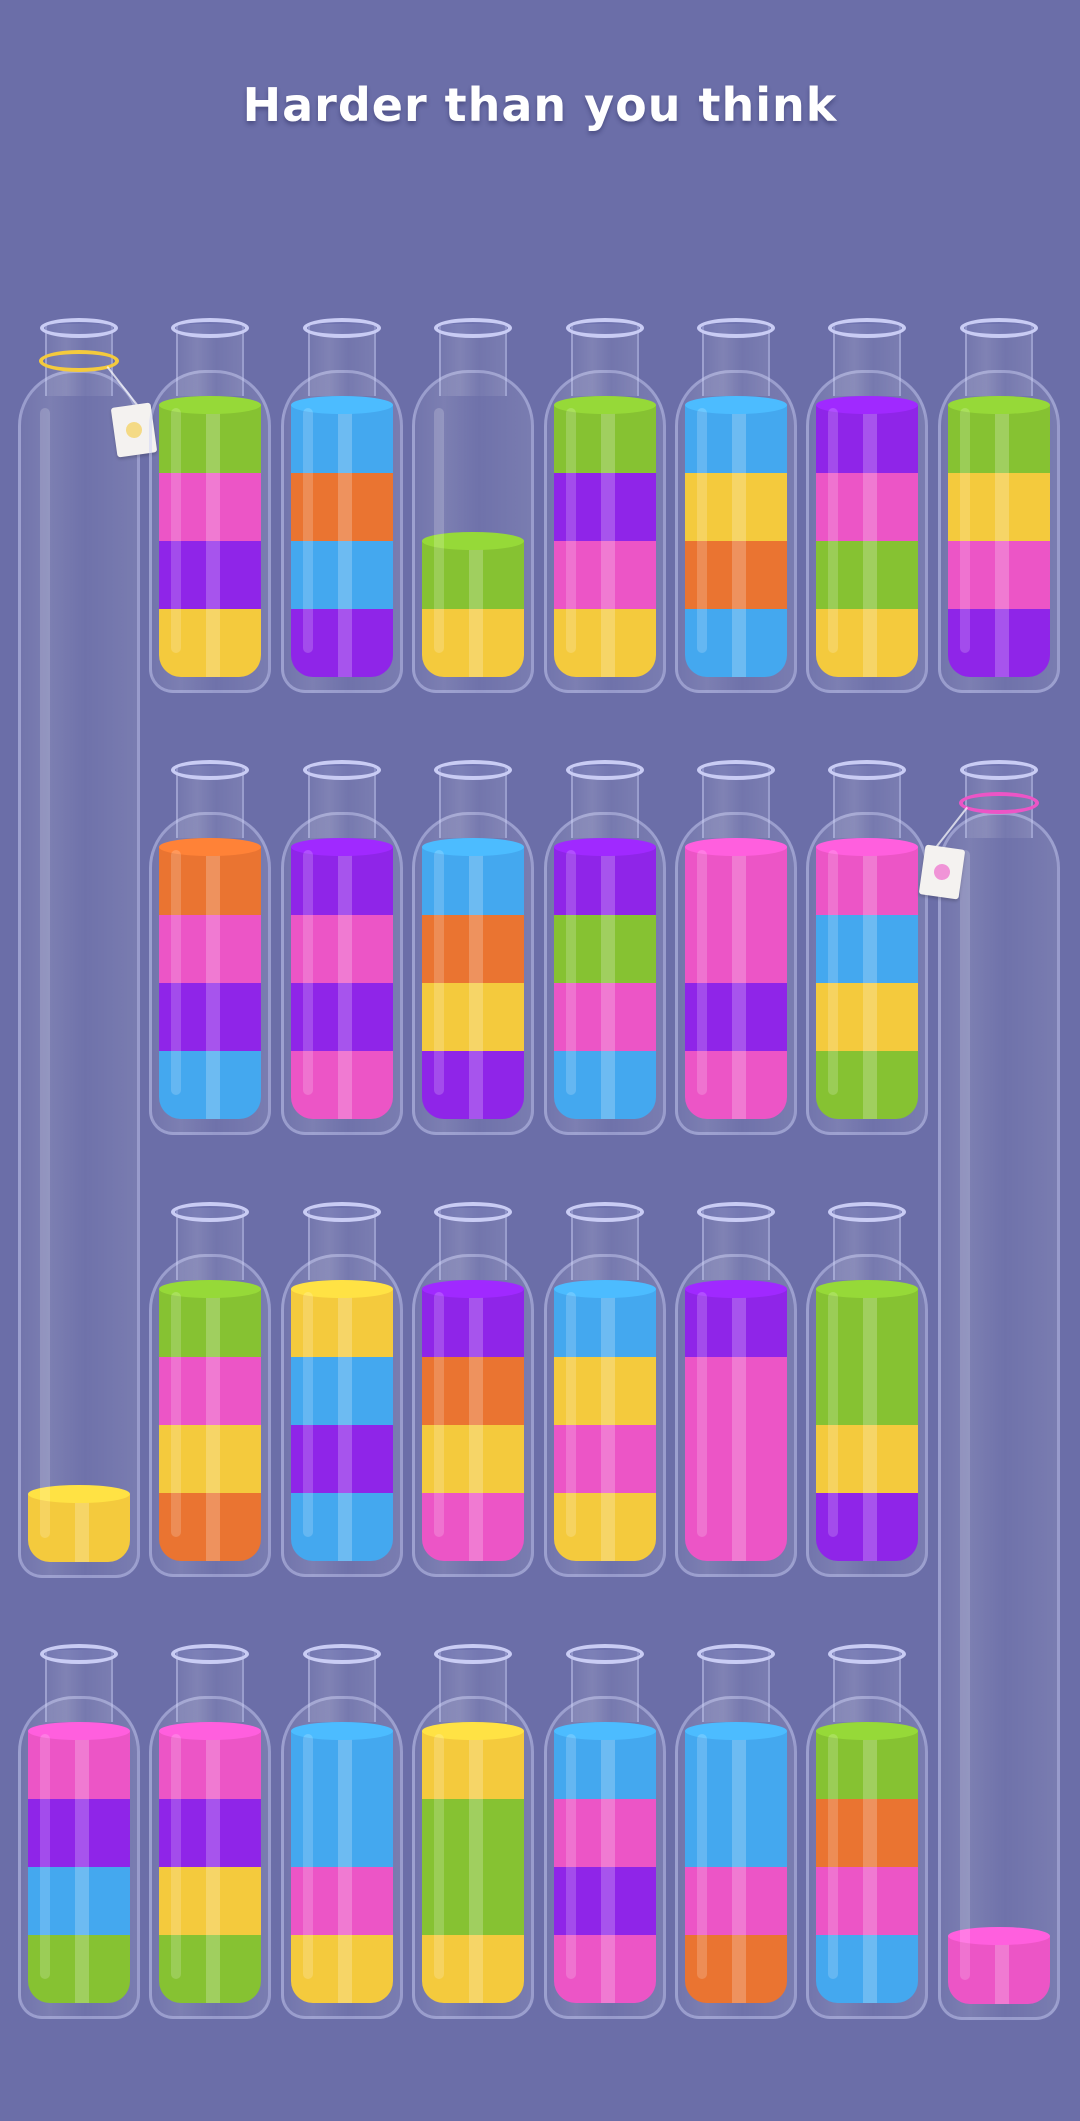  I want to click on color-tag-card, so click(942, 872).